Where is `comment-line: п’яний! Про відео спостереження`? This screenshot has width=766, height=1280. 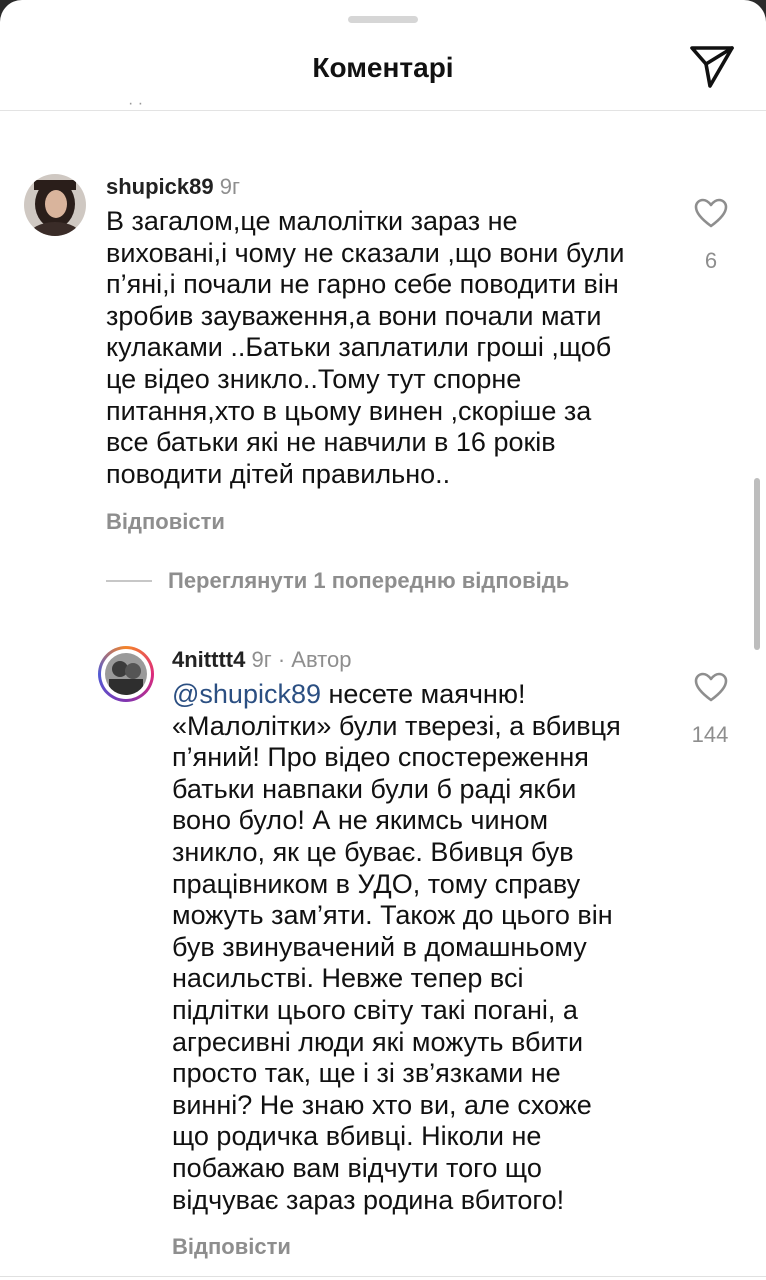 comment-line: п’яний! Про відео спостереження is located at coordinates (380, 757).